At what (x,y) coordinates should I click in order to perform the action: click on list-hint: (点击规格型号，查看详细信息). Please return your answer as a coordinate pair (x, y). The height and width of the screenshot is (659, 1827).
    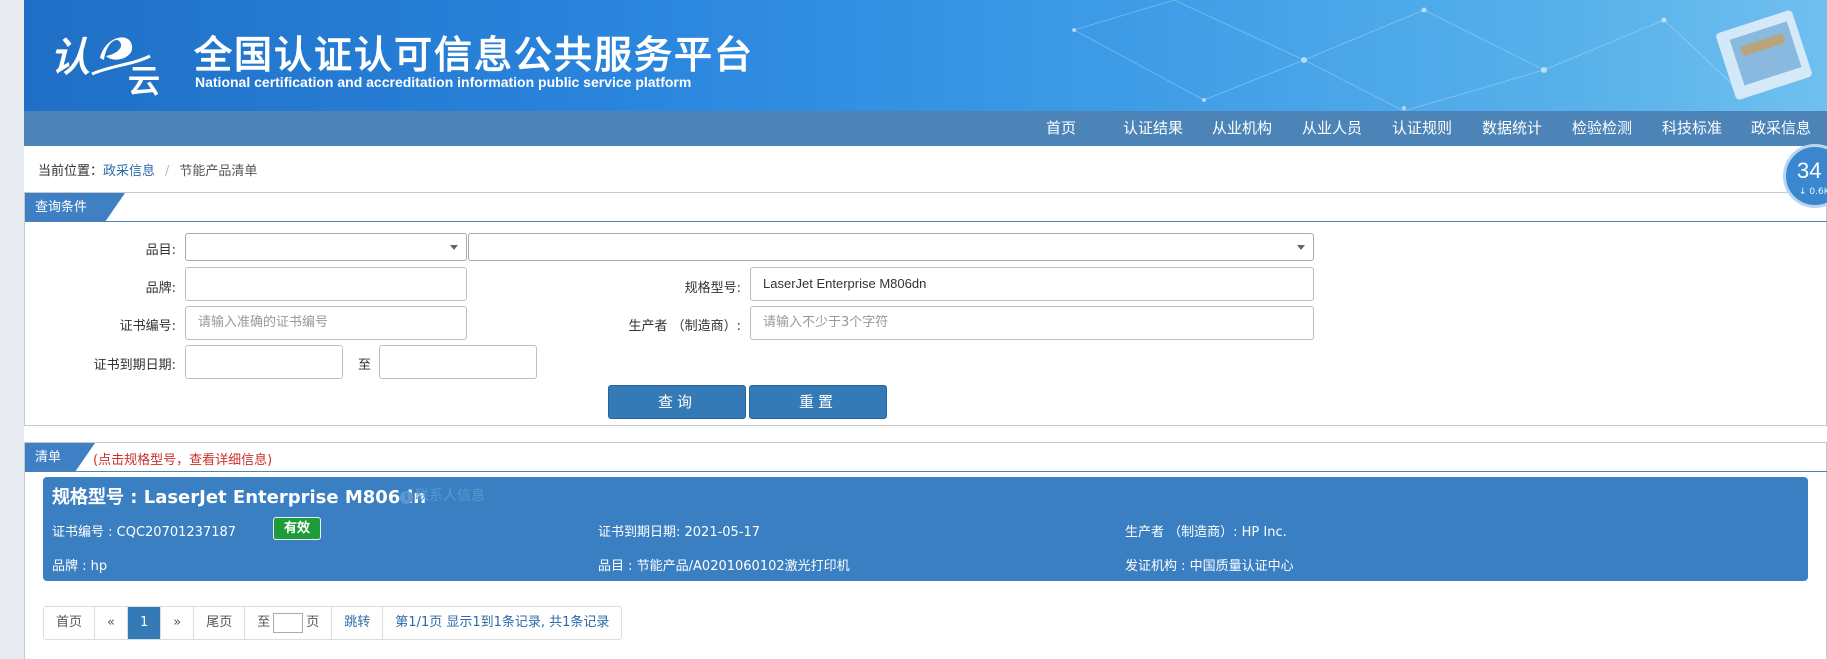
    Looking at the image, I should click on (183, 460).